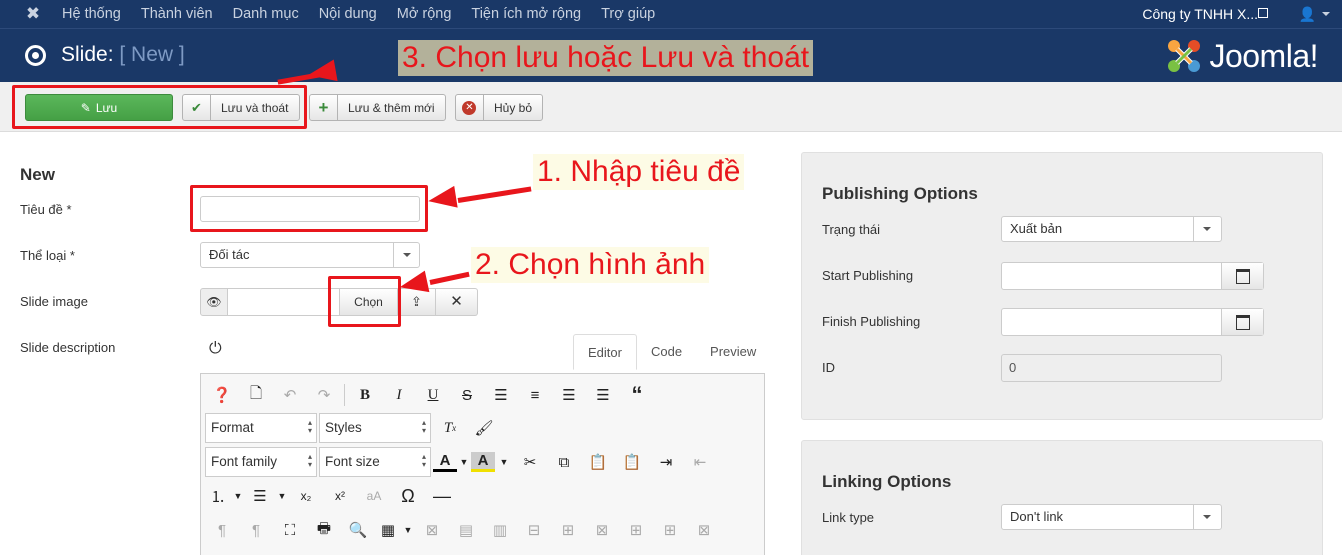 The width and height of the screenshot is (1342, 555). What do you see at coordinates (123, 55) in the screenshot?
I see `page-title: Slide: [ New ]` at bounding box center [123, 55].